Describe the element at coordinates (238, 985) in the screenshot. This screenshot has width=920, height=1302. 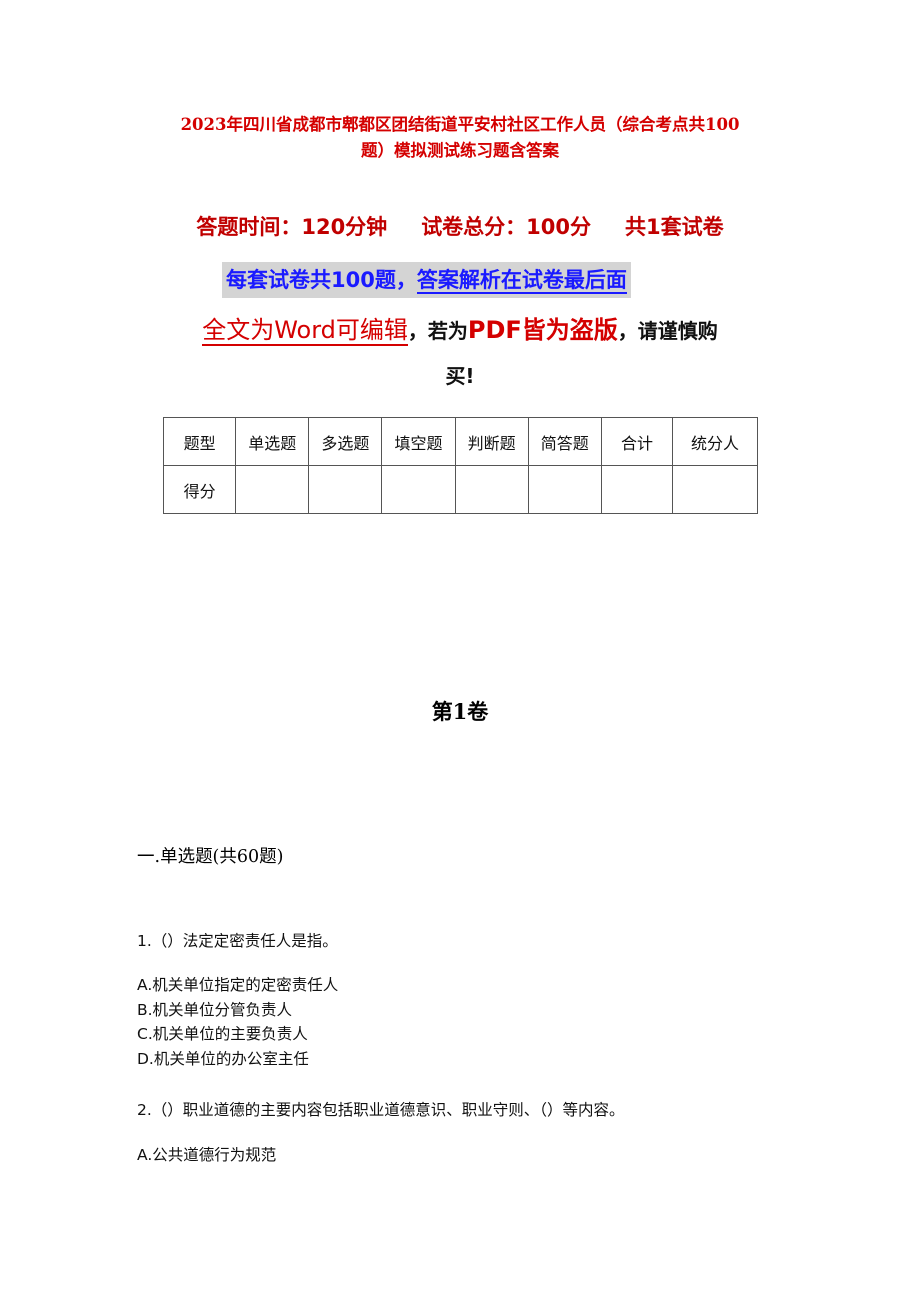
I see `option-a: A.机关单位指定的定密责任人` at that location.